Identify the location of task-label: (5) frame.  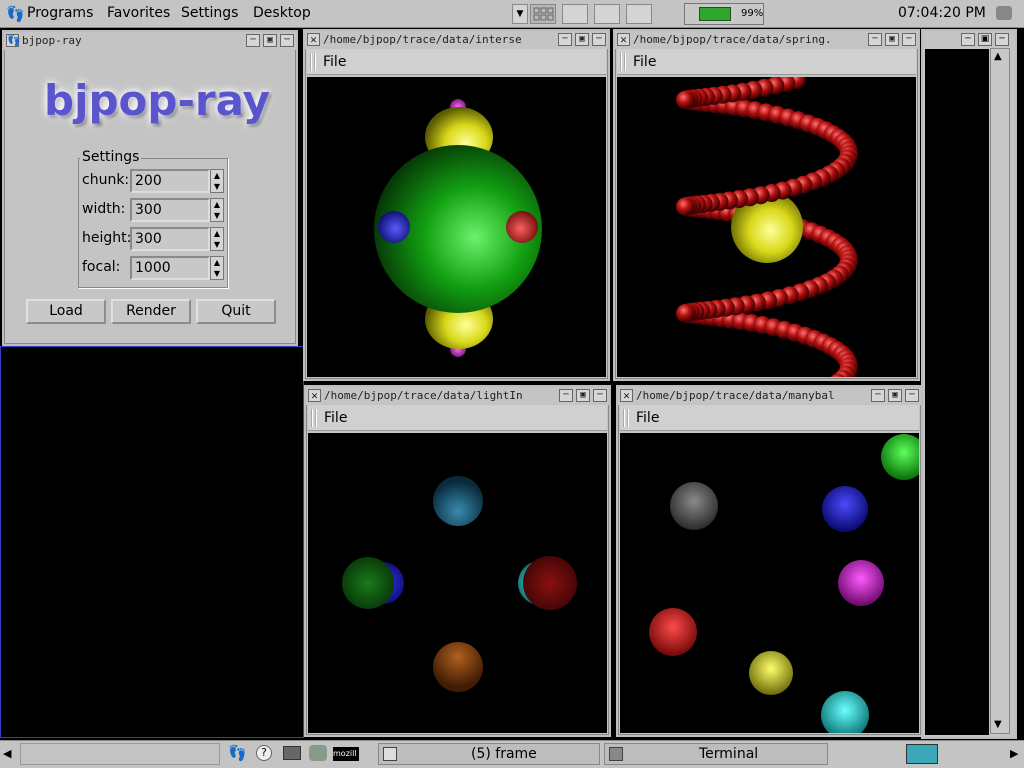
(504, 754).